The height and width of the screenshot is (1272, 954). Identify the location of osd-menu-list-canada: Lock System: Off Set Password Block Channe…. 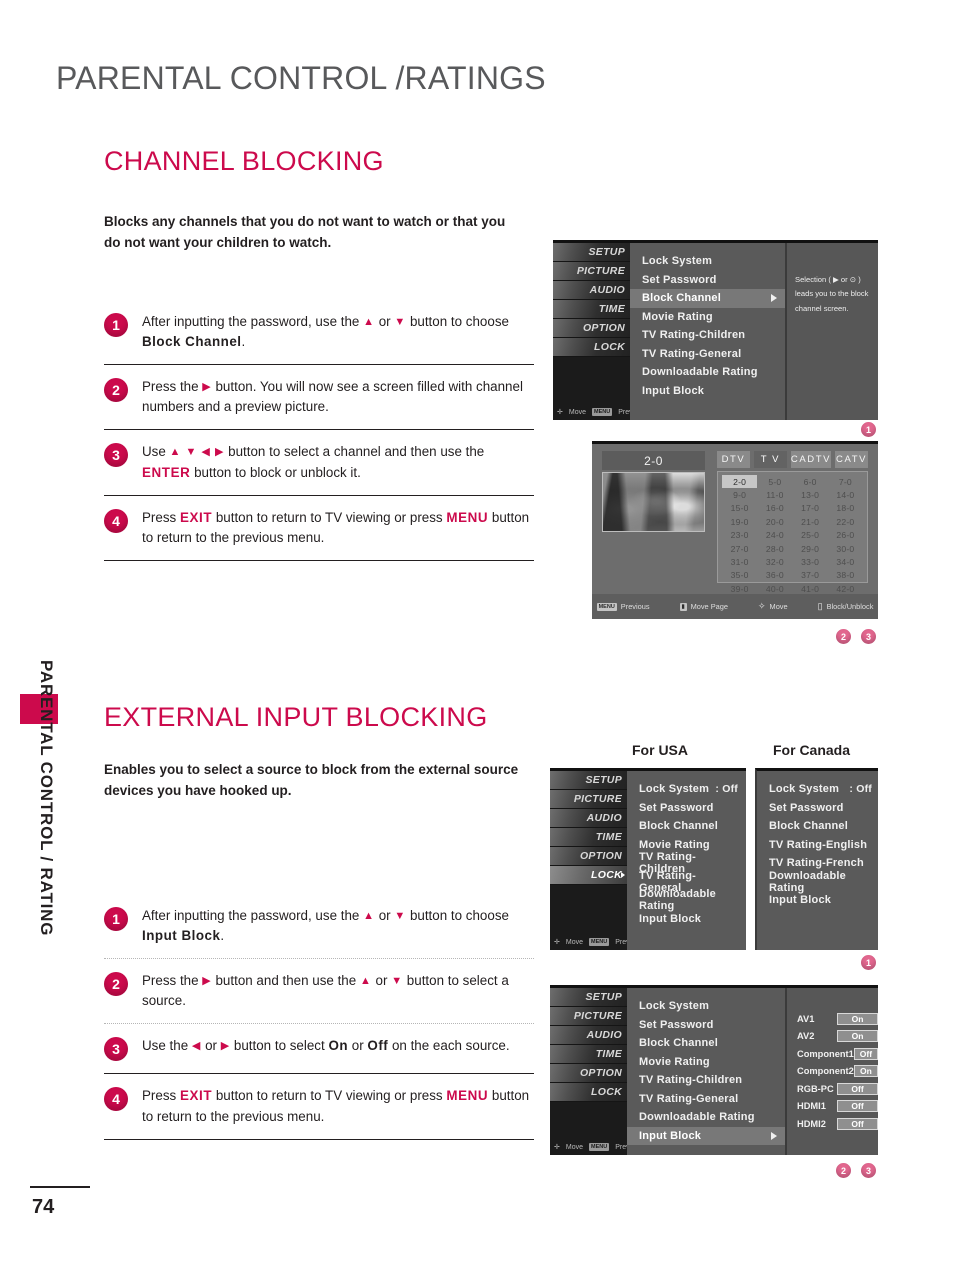
(817, 860).